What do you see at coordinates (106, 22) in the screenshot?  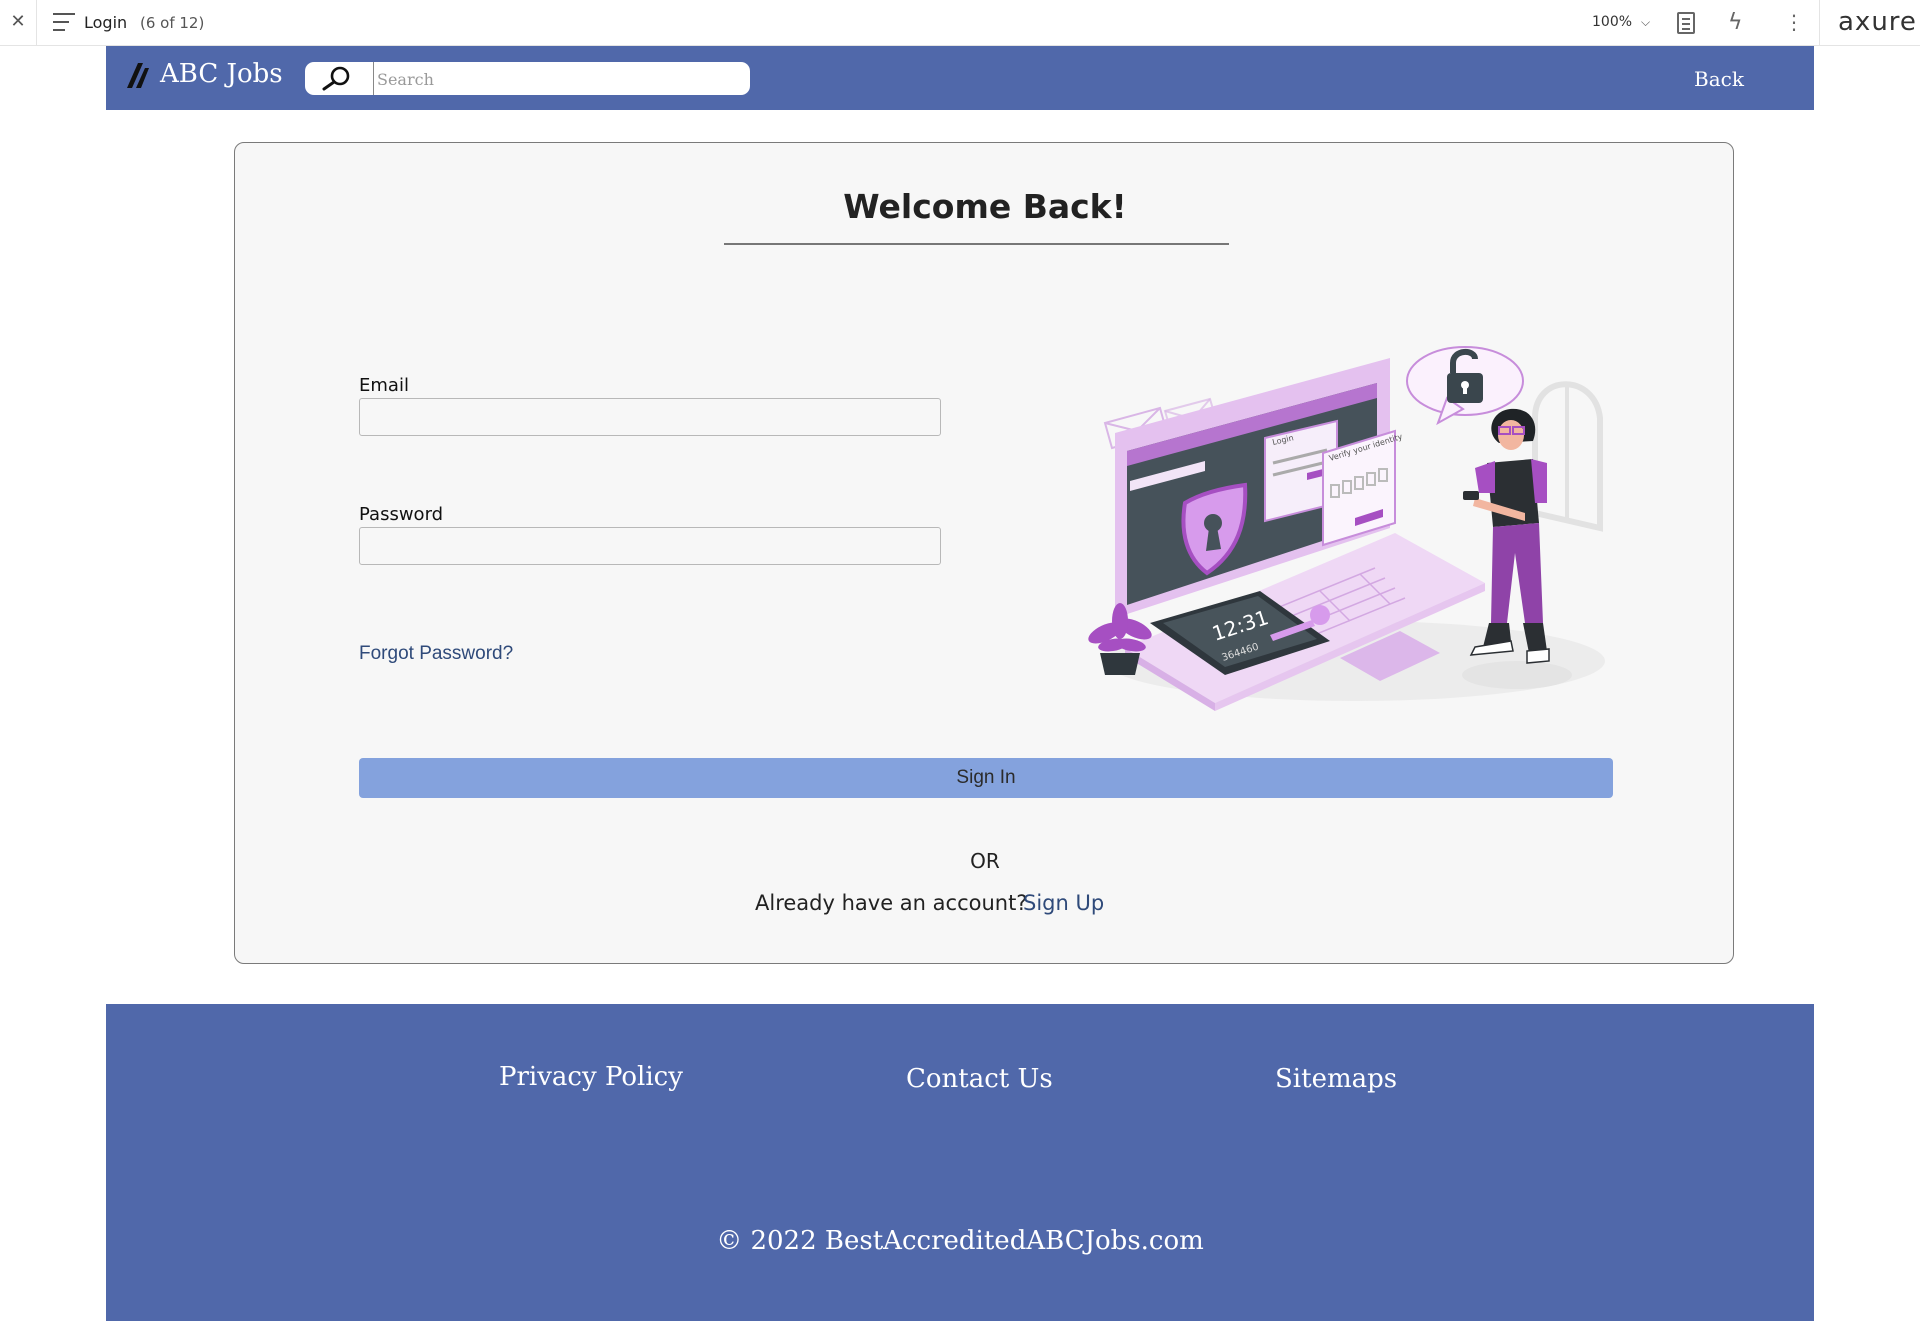 I see `page-name: Login` at bounding box center [106, 22].